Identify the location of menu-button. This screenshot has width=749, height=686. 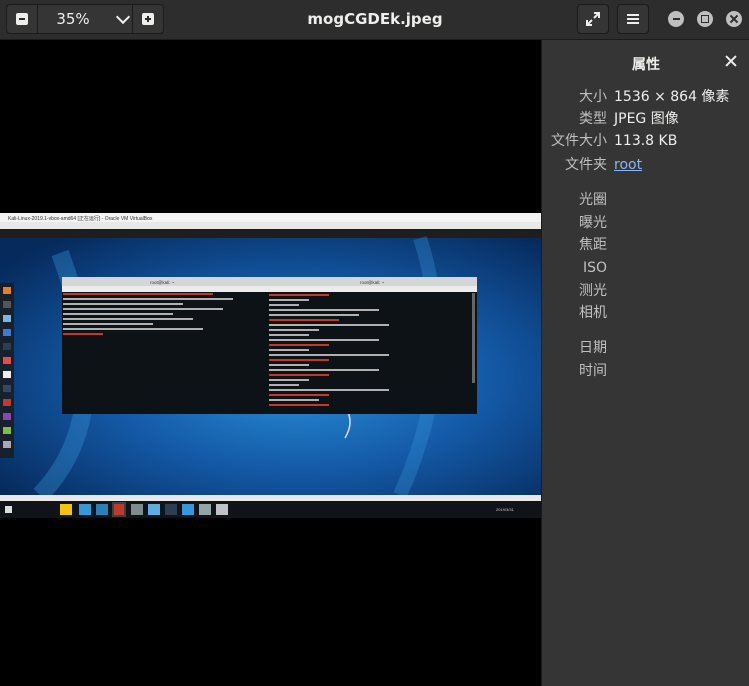
(633, 19).